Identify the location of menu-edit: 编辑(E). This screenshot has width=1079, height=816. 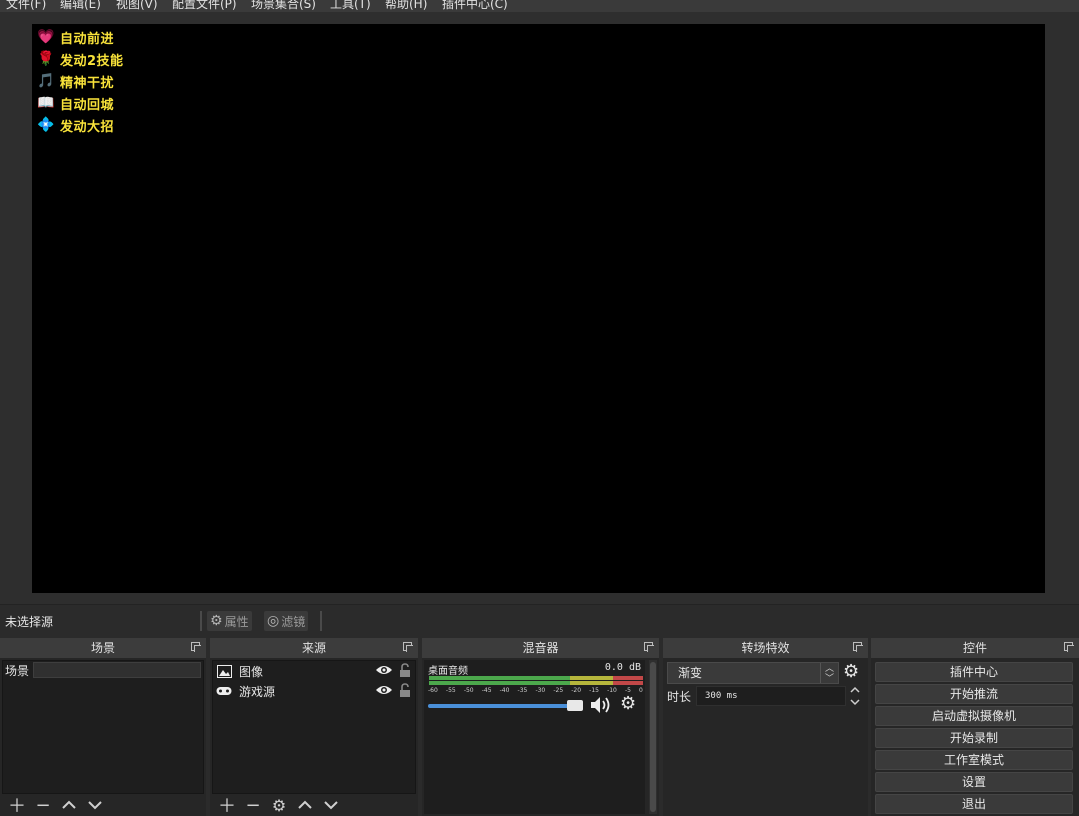
(80, 6).